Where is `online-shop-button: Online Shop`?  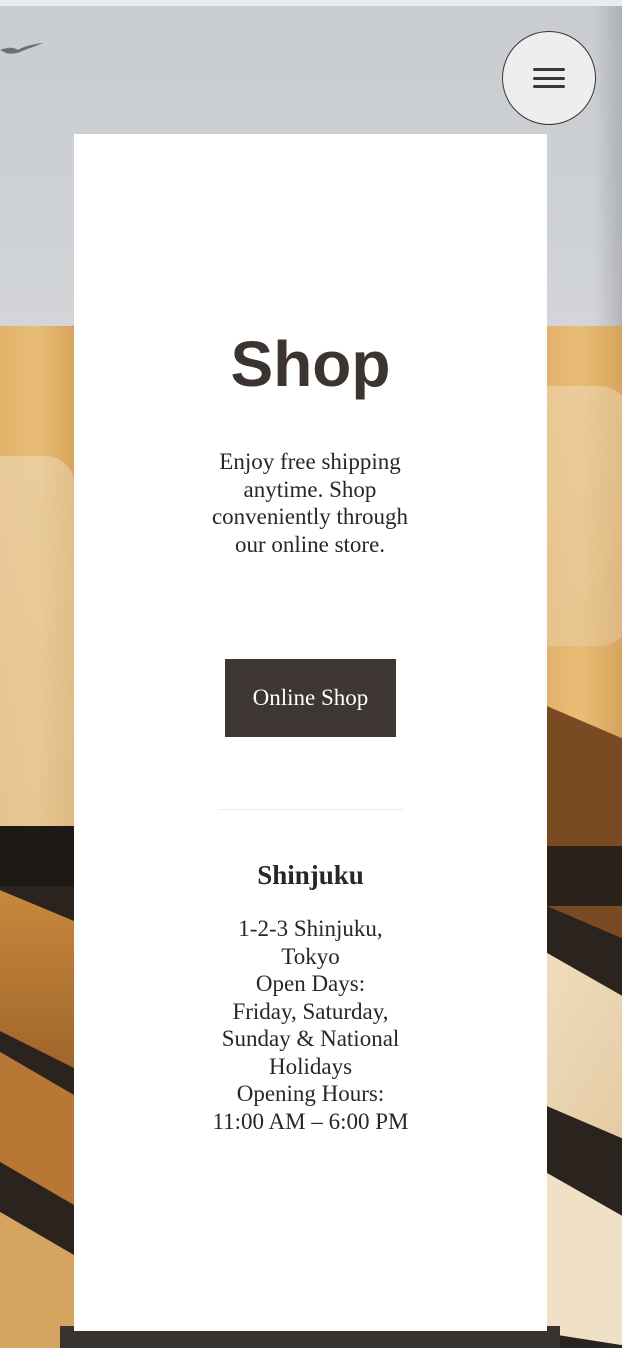
online-shop-button: Online Shop is located at coordinates (310, 698).